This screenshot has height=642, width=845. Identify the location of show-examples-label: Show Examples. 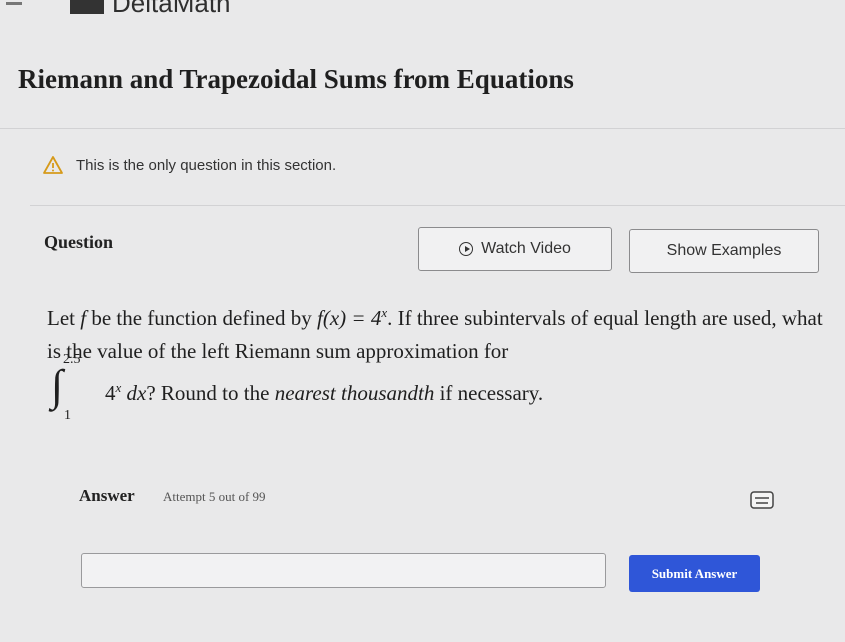
(724, 250).